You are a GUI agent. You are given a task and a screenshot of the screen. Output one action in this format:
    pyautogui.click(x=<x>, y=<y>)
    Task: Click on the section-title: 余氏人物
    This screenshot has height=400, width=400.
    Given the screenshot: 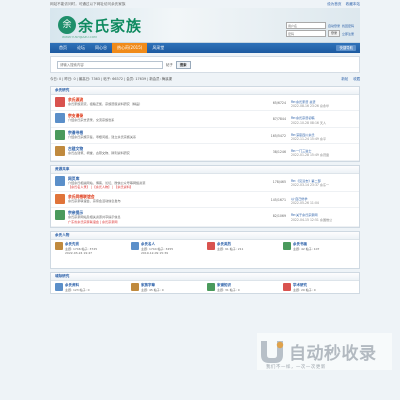 What is the action you would take?
    pyautogui.click(x=205, y=235)
    